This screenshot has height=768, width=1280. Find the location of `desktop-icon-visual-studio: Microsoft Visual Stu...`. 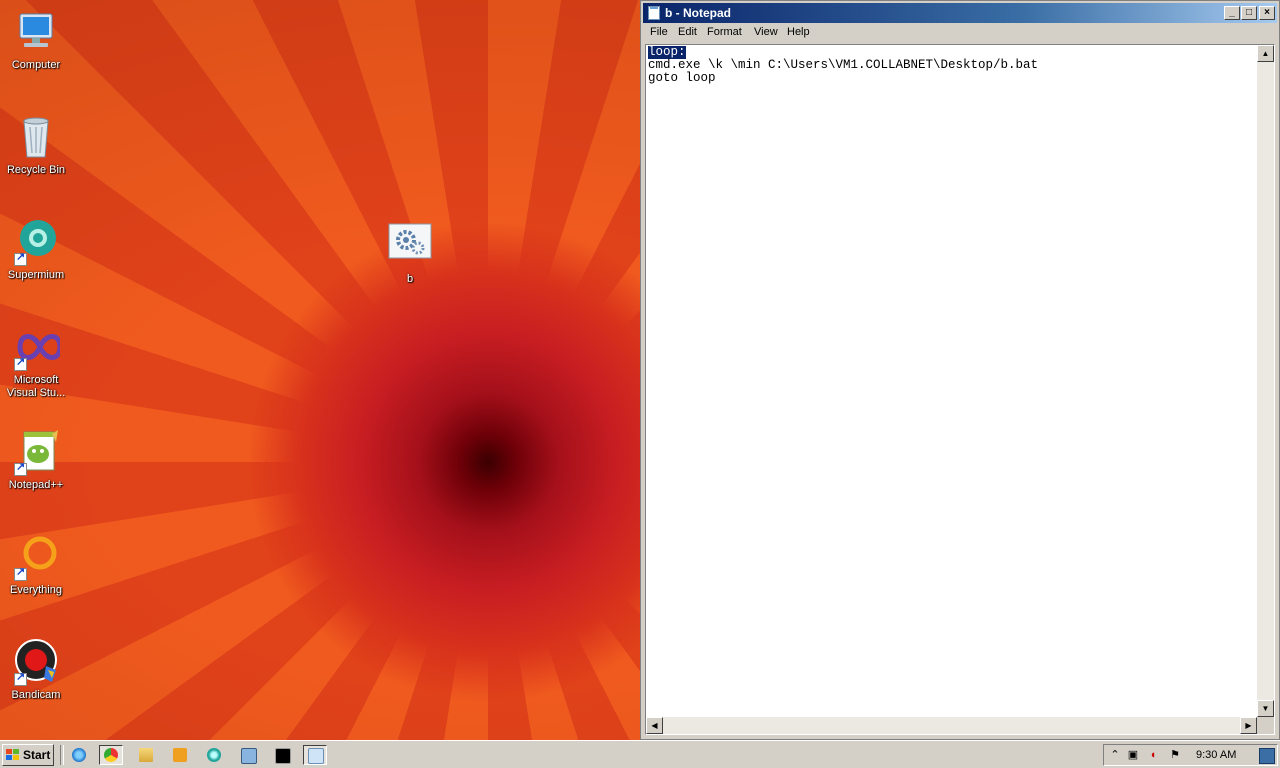

desktop-icon-visual-studio: Microsoft Visual Stu... is located at coordinates (36, 361).